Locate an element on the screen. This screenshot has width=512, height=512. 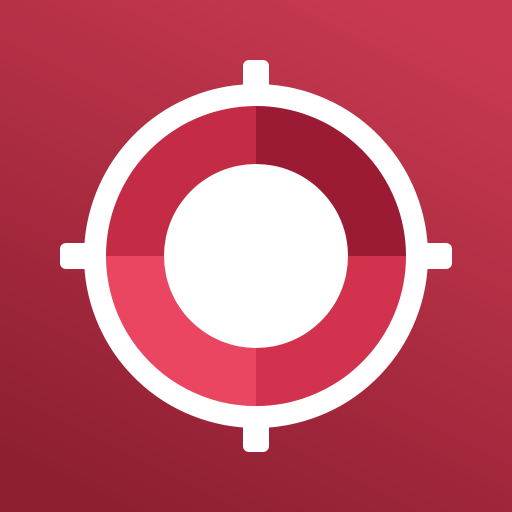
crosshair-tick-left is located at coordinates (82, 256).